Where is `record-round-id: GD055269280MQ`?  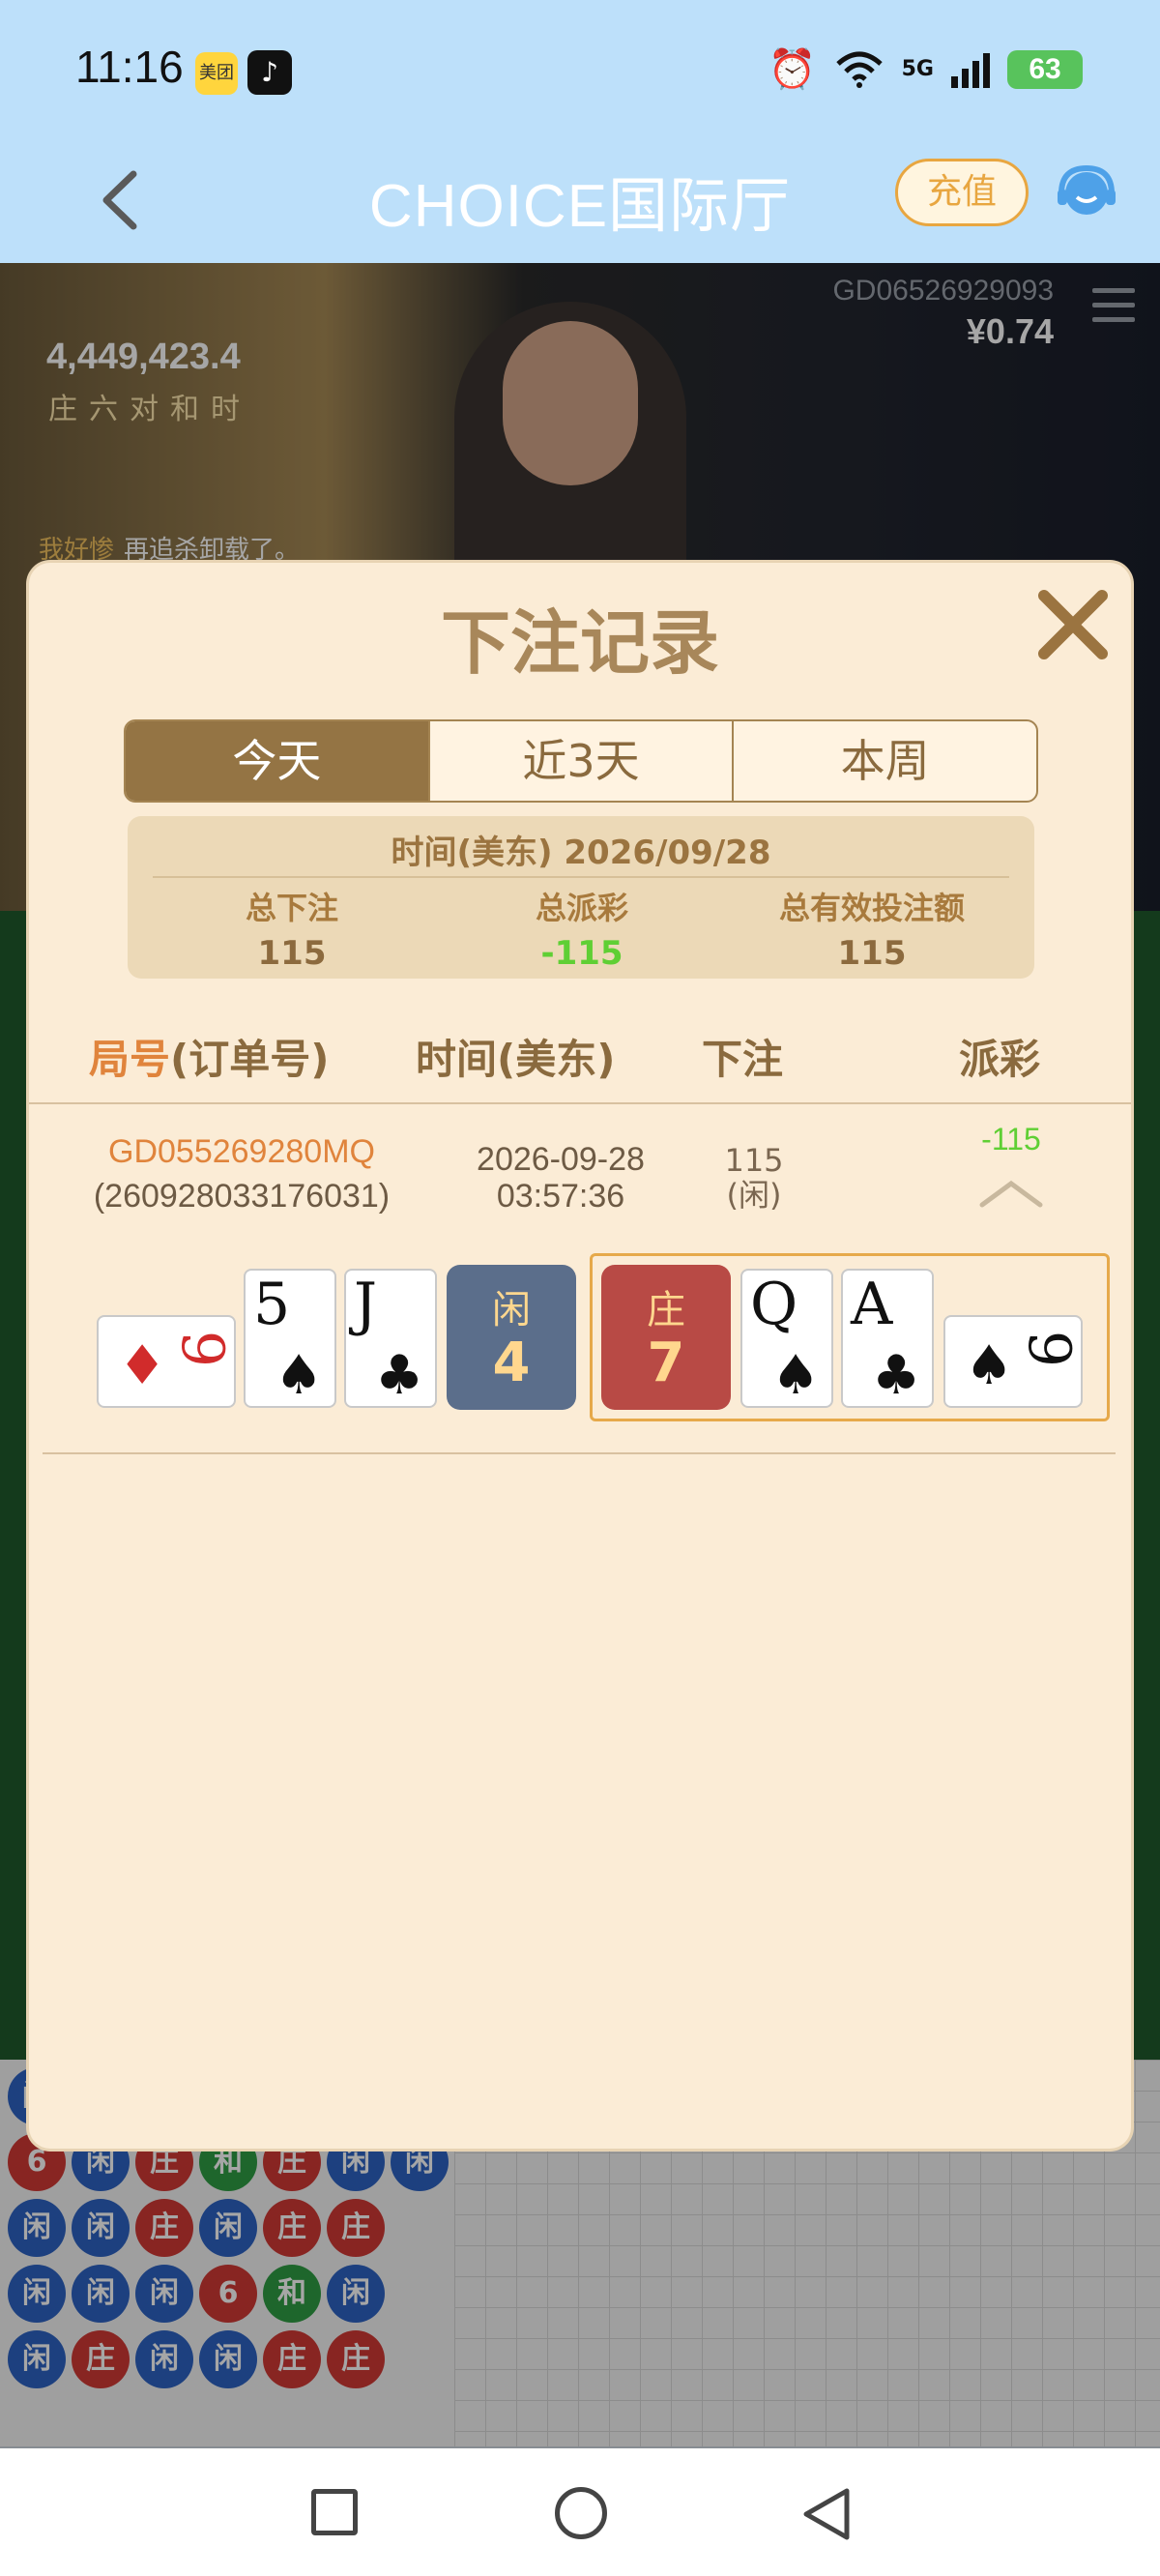
record-round-id: GD055269280MQ is located at coordinates (242, 1151).